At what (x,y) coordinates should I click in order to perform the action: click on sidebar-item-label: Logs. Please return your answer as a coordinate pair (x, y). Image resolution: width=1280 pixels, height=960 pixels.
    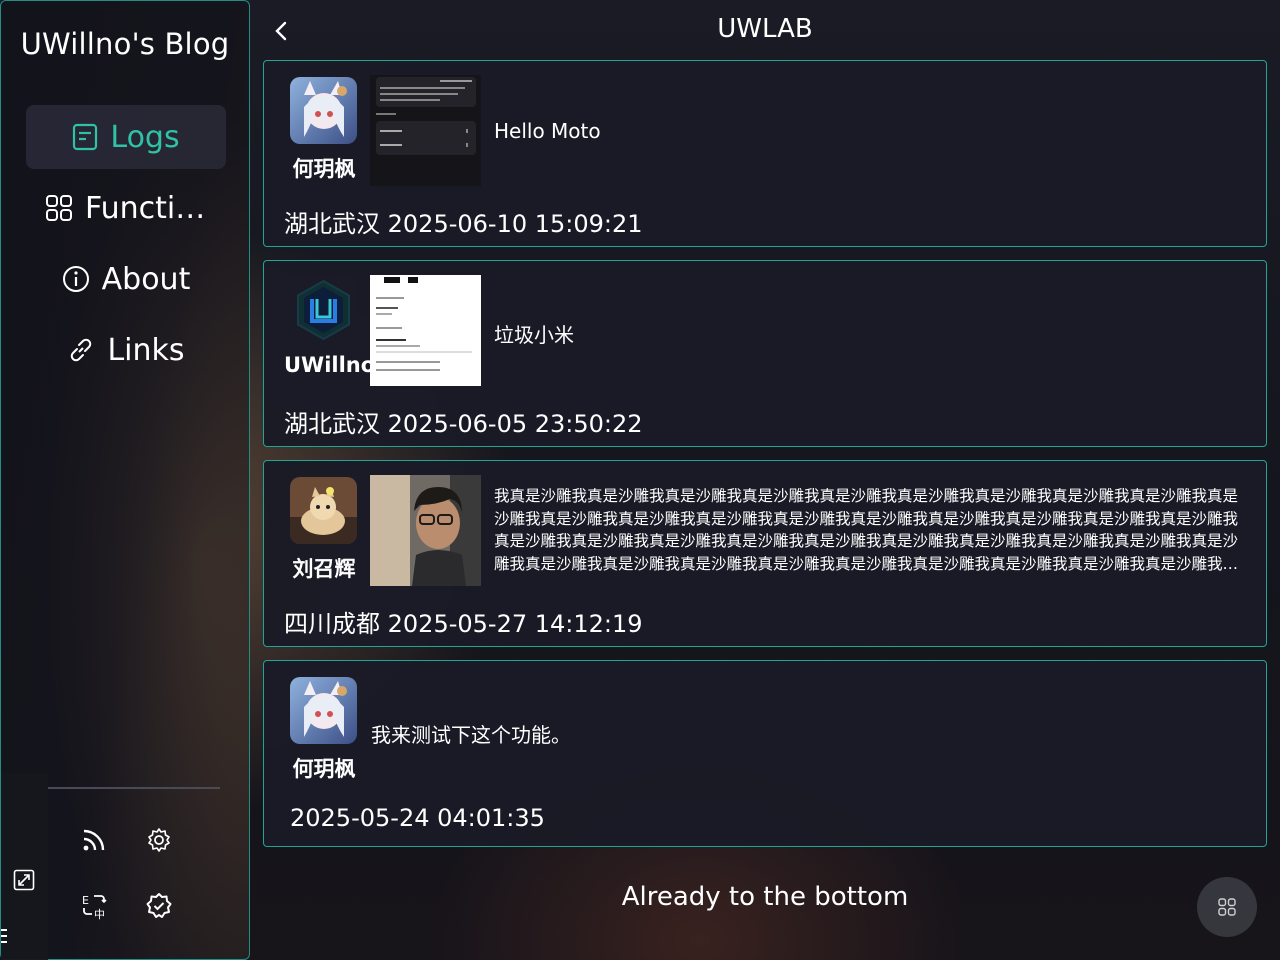
    Looking at the image, I should click on (145, 137).